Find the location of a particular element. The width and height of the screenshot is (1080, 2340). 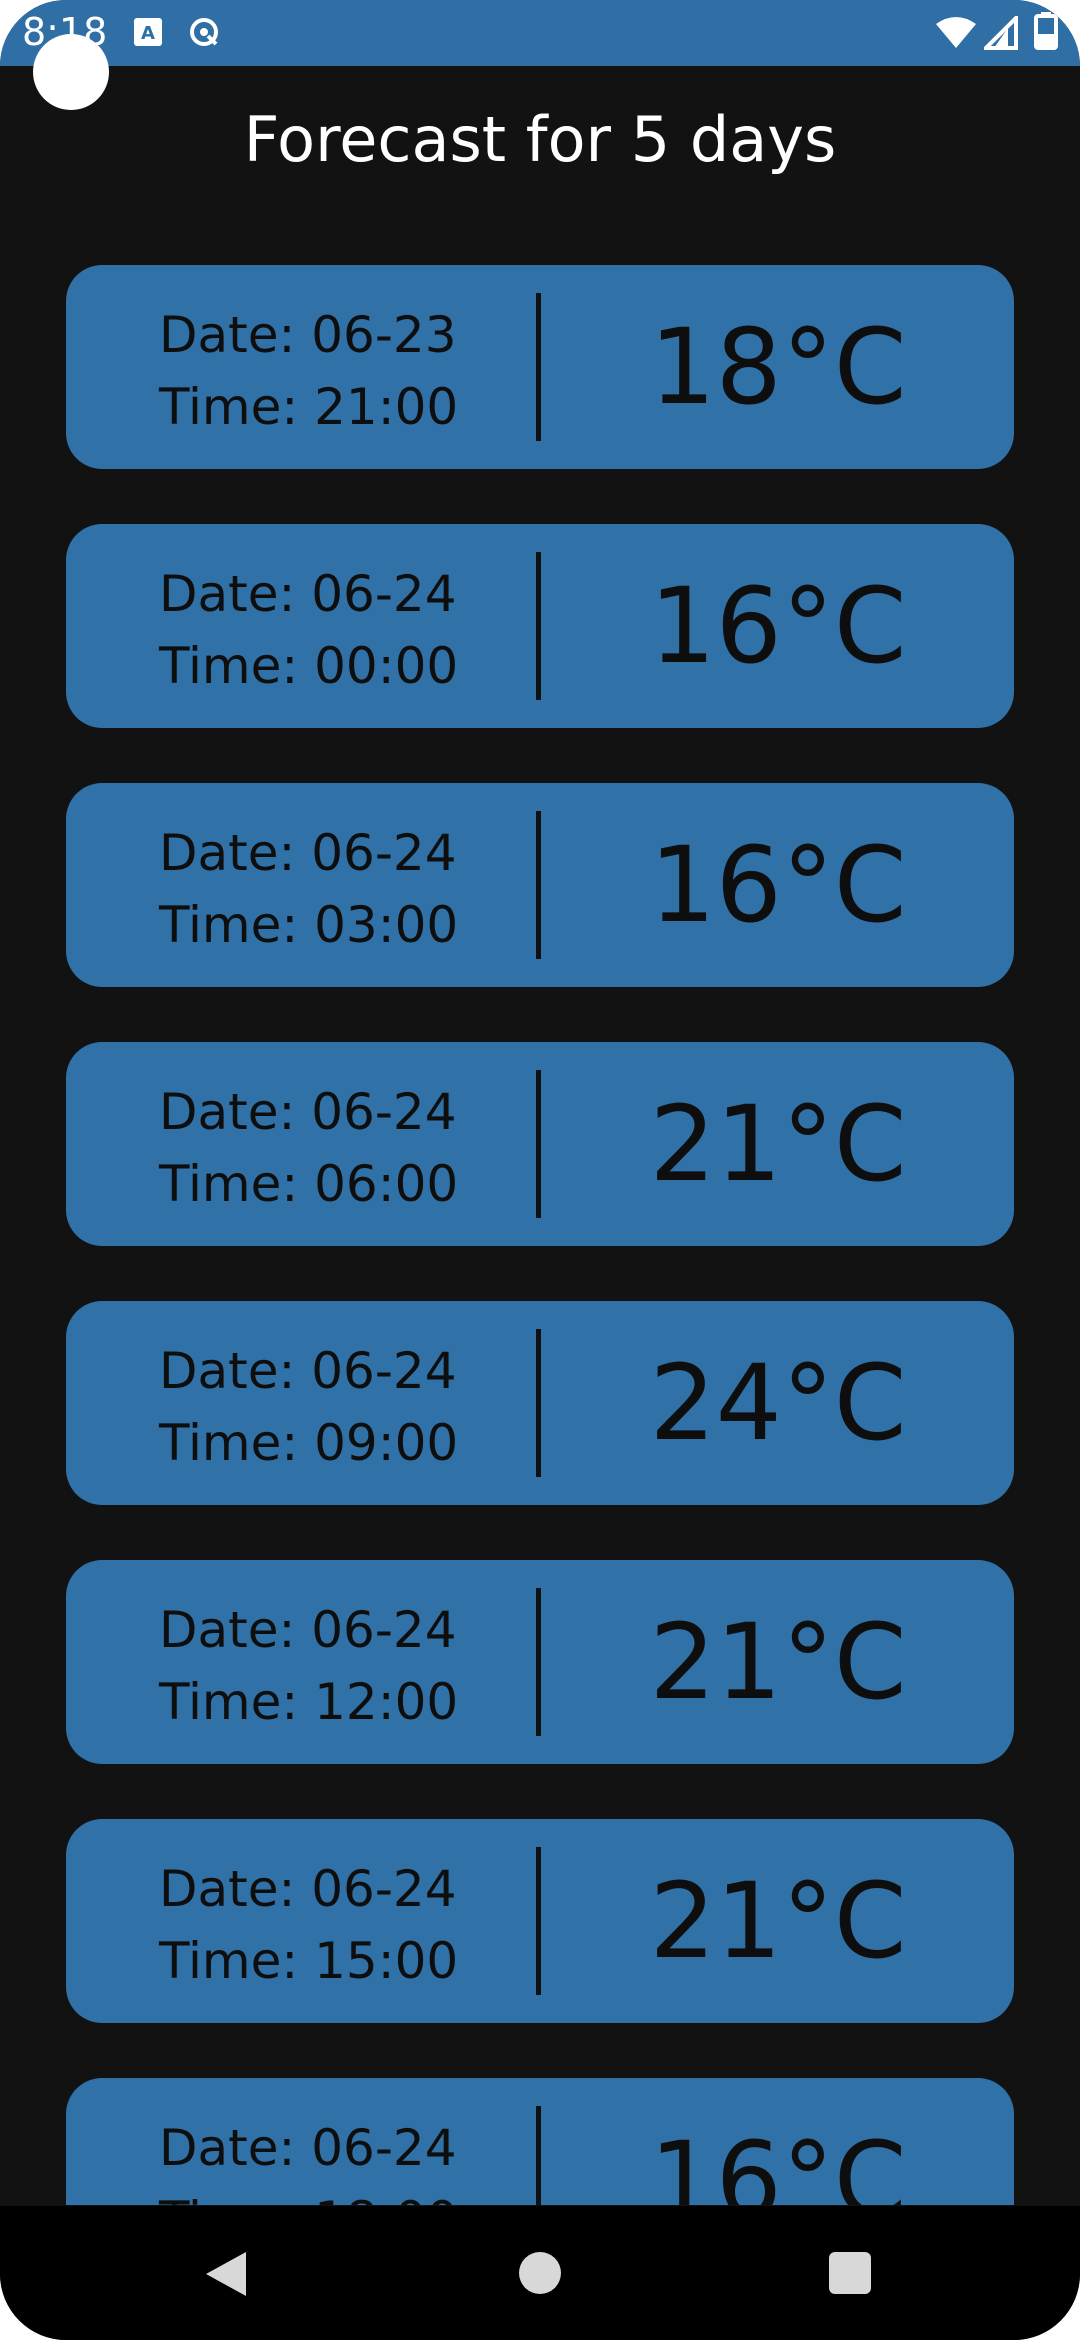

card-info: Date: 06-24 Time: 06:00 is located at coordinates (308, 1148).